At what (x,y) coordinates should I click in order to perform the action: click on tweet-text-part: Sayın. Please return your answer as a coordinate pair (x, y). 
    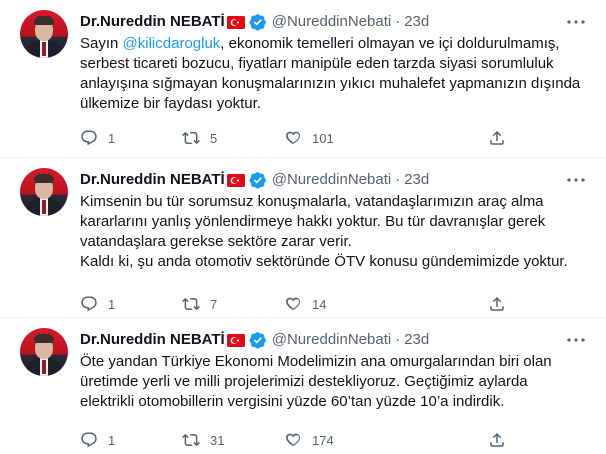
    Looking at the image, I should click on (101, 43).